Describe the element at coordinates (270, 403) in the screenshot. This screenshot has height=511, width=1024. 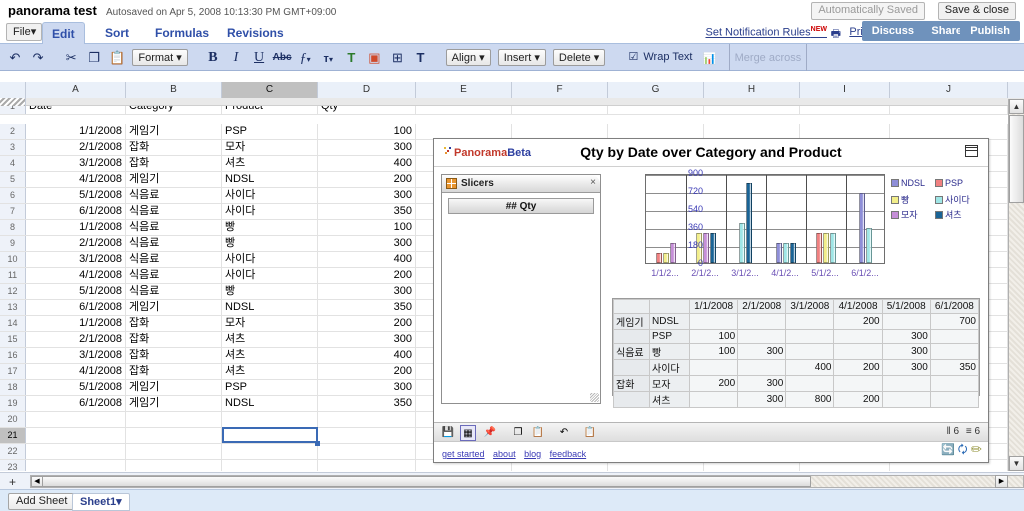
I see `cell-C19: NDSL` at that location.